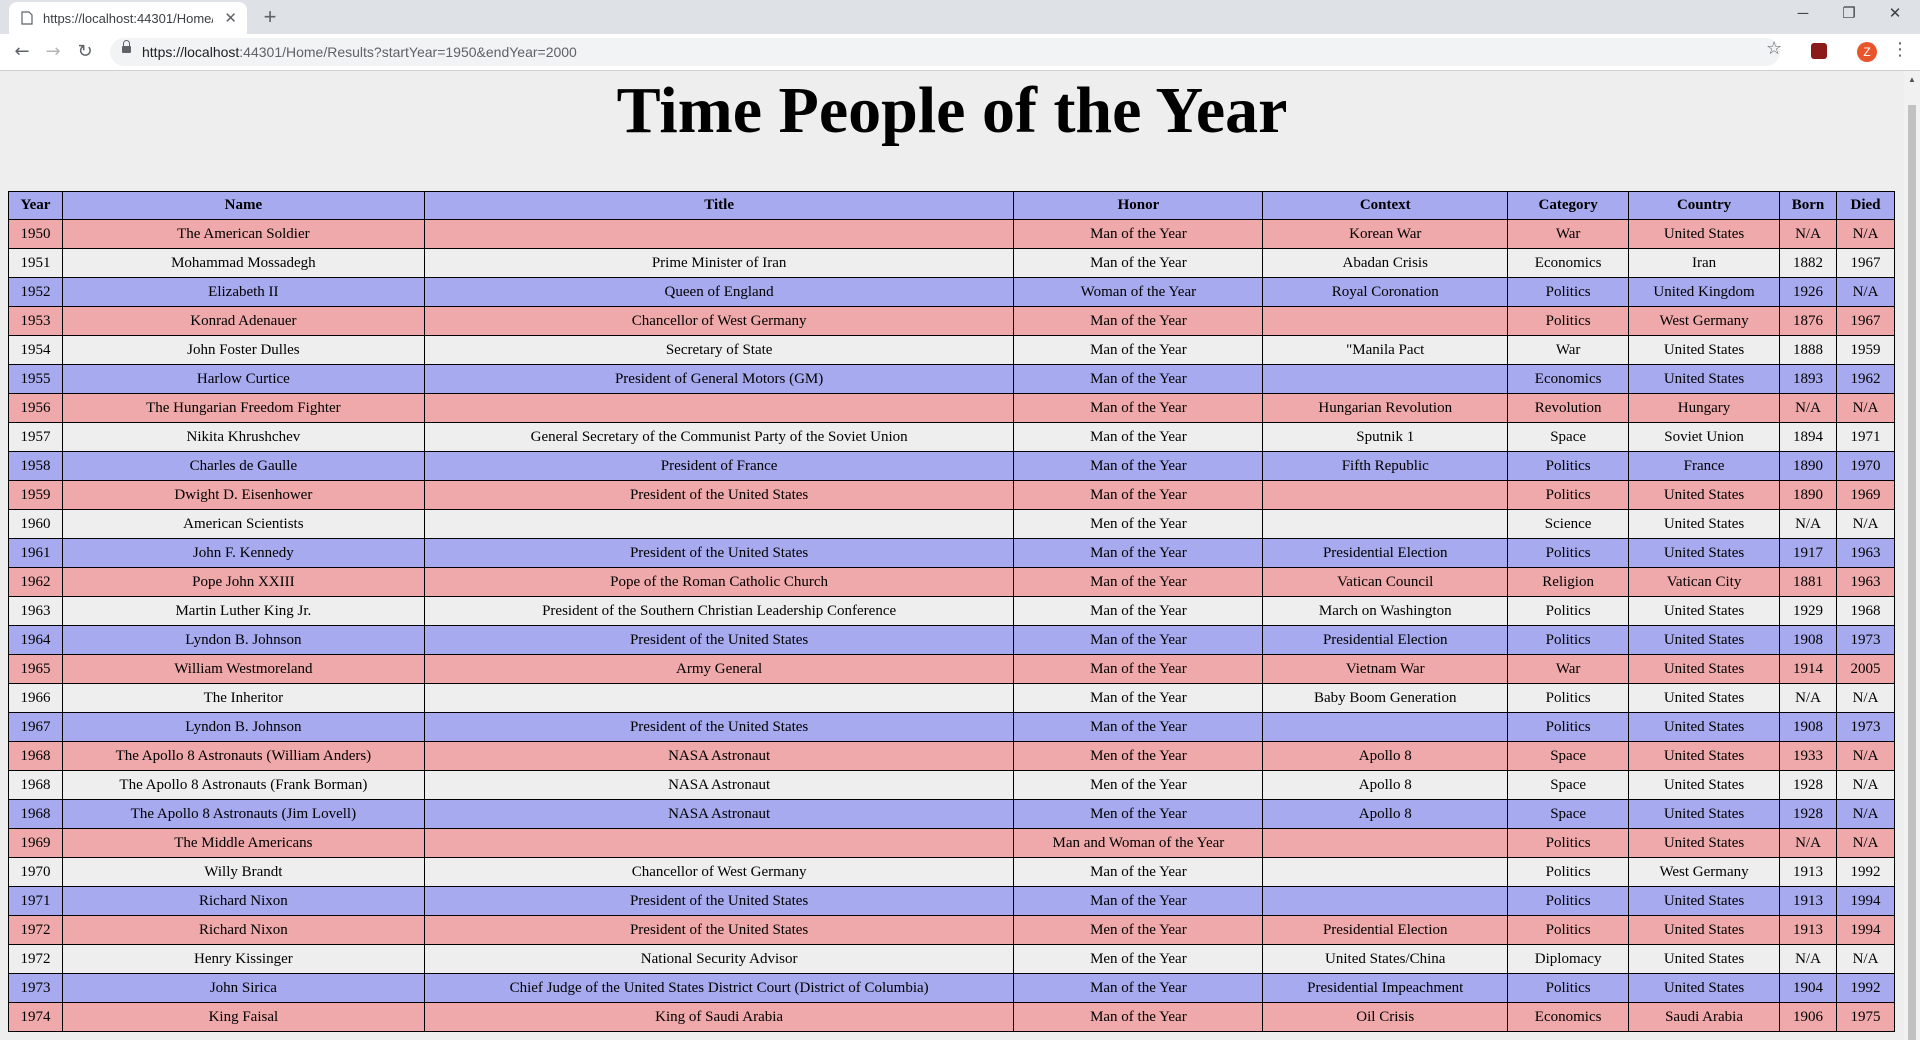 The width and height of the screenshot is (1920, 1040). Describe the element at coordinates (243, 901) in the screenshot. I see `cell-name: Richard Nixon` at that location.